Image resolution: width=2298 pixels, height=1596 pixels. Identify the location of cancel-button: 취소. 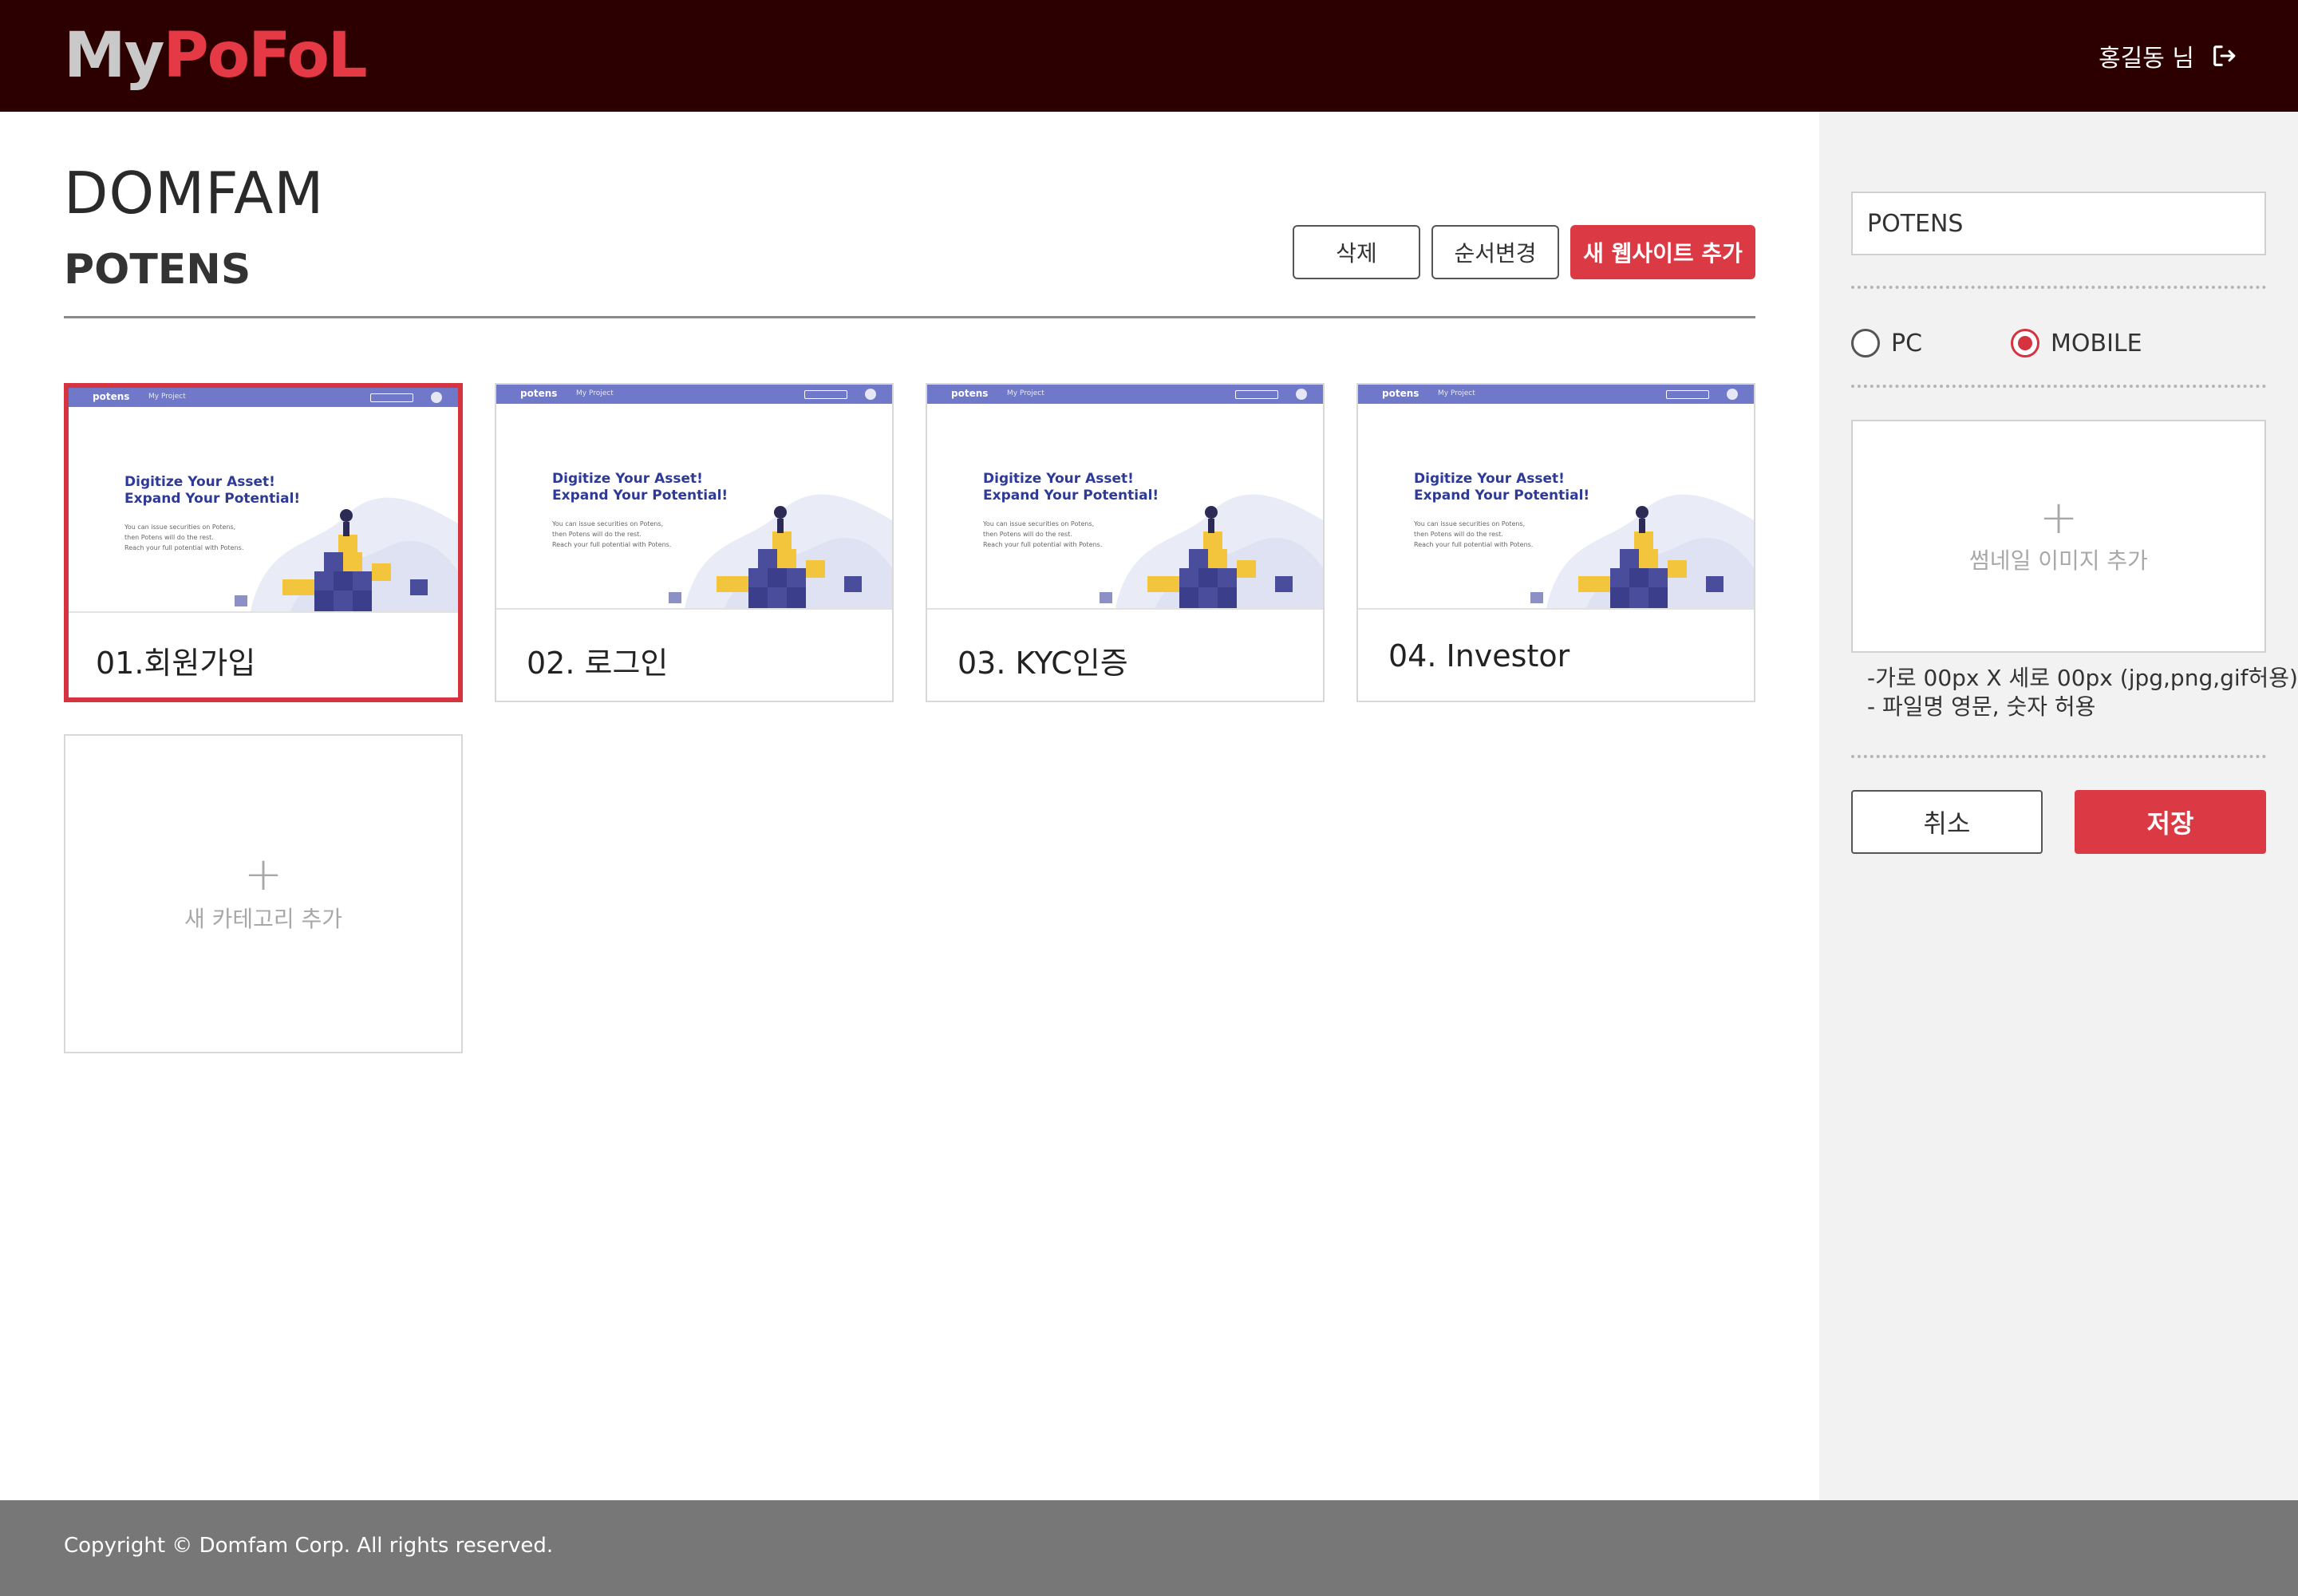
(1947, 822).